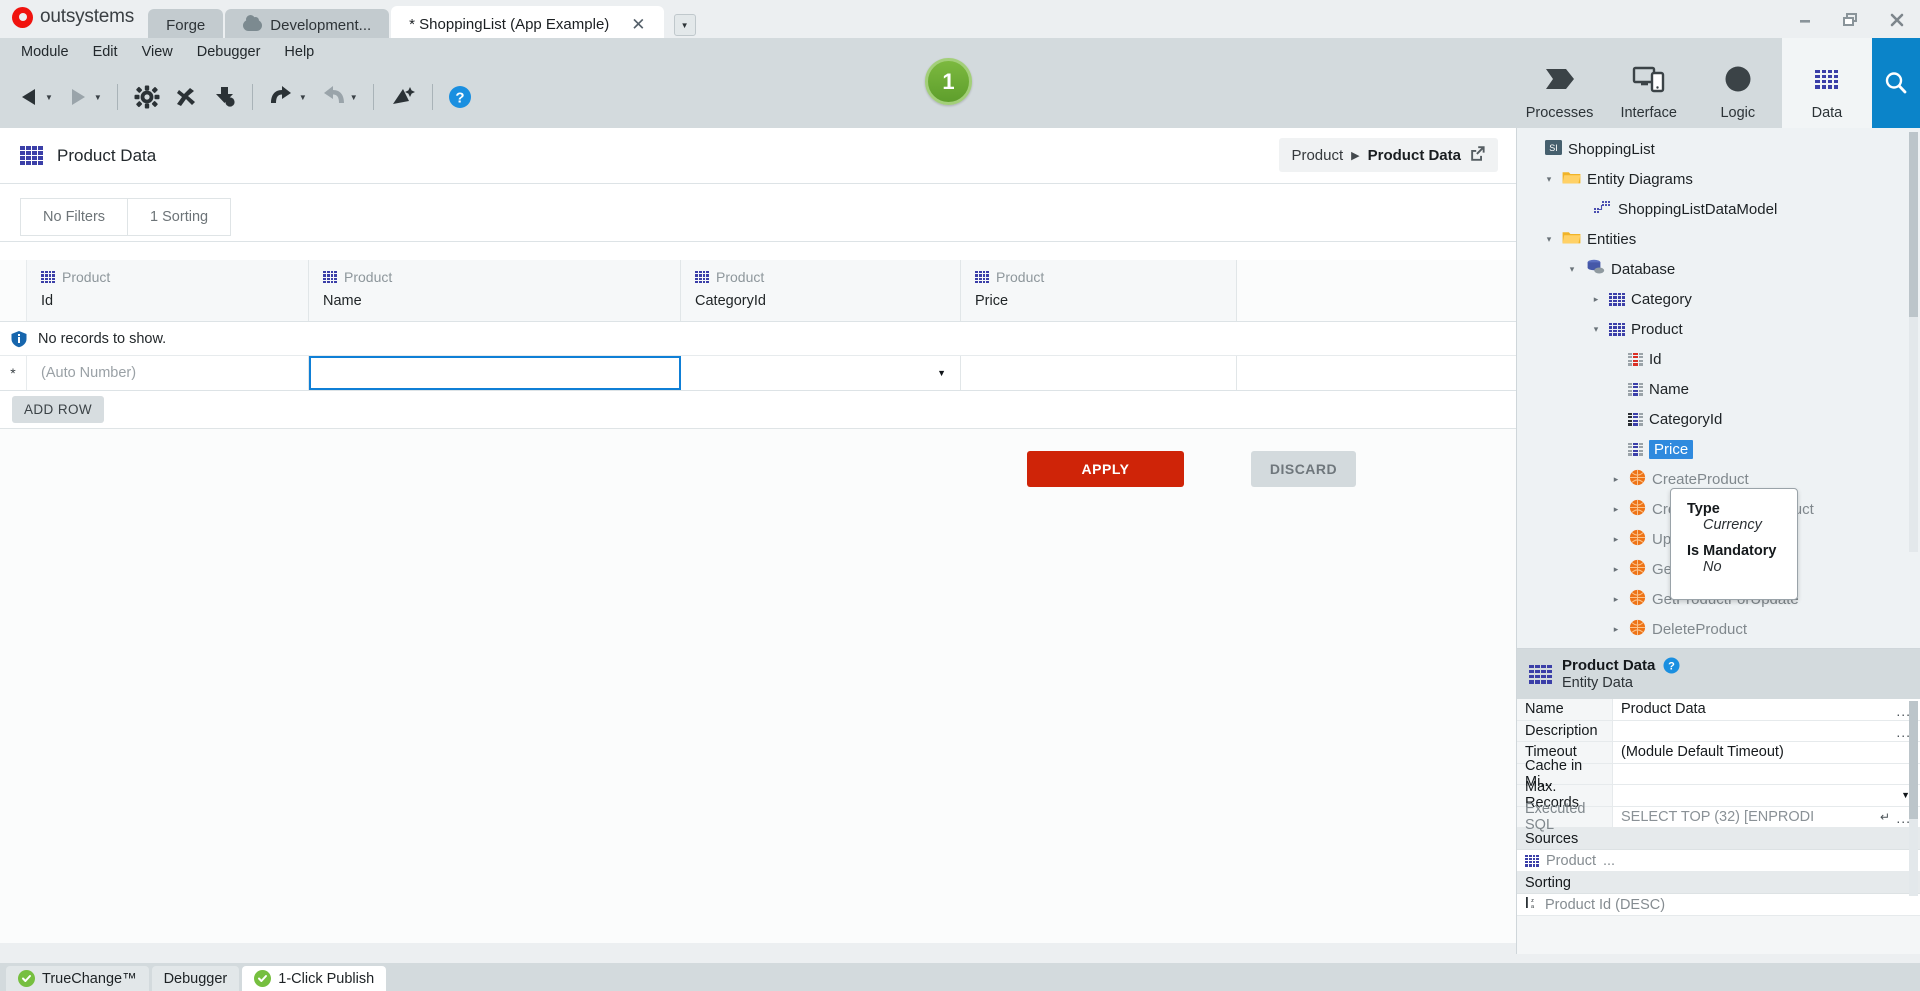  I want to click on tree-node-shoppinglistdatamodel: ShoppingListDataModel, so click(1722, 209).